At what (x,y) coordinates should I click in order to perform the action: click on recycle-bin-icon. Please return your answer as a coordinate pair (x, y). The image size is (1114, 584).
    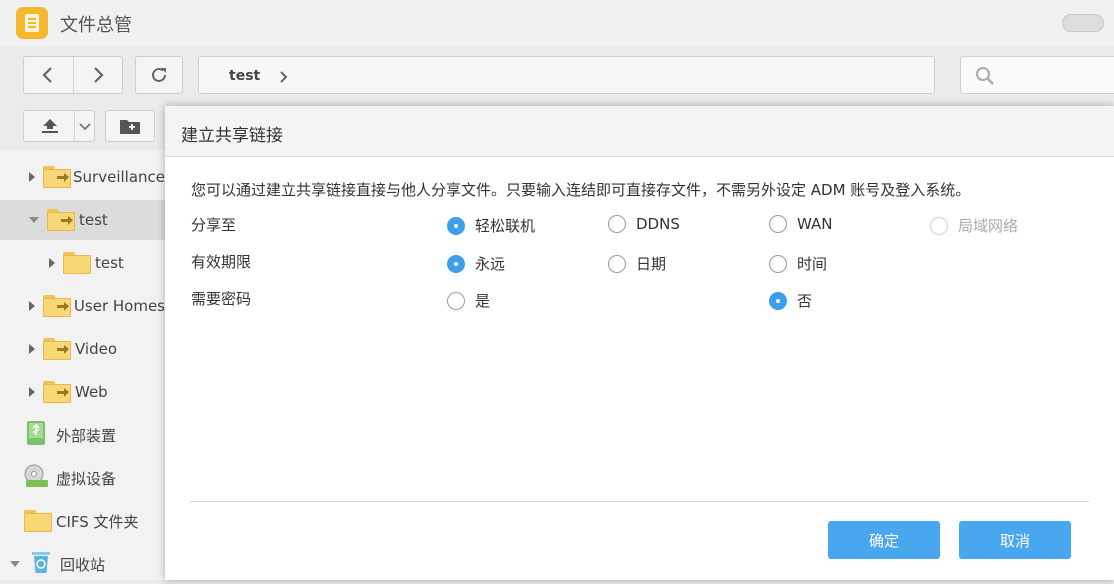
    Looking at the image, I should click on (41, 564).